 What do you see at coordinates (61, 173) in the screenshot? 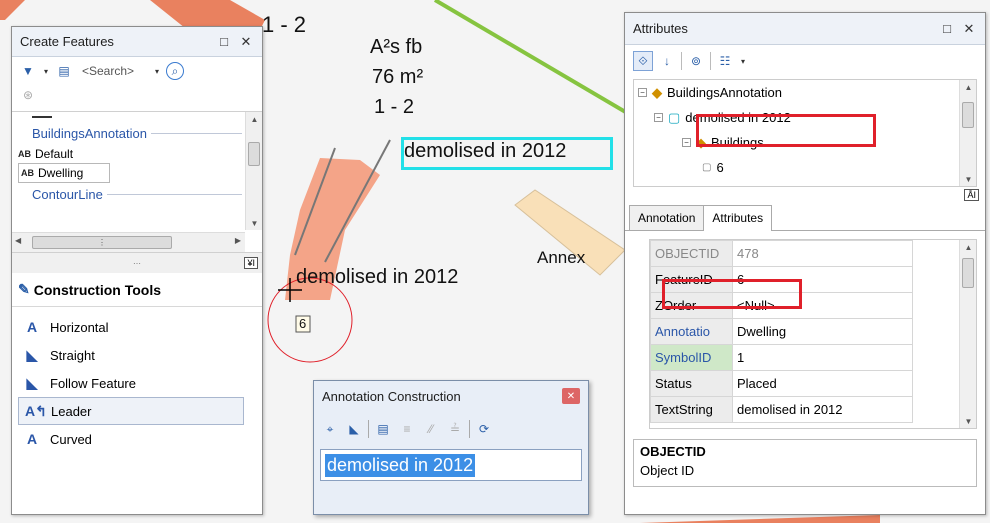
I see `template-item-label: Dwelling` at bounding box center [61, 173].